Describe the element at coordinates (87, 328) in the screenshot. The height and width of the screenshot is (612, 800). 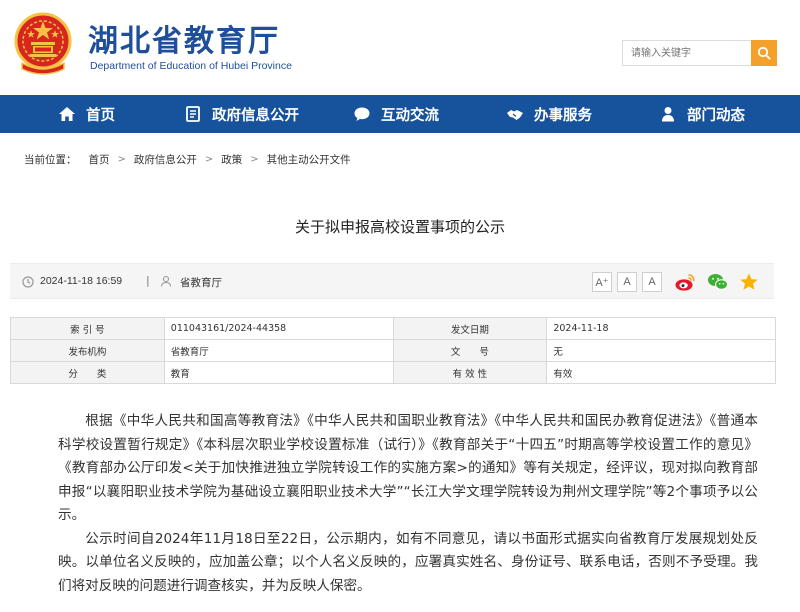
I see `info-key-index-number: 索 引 号` at that location.